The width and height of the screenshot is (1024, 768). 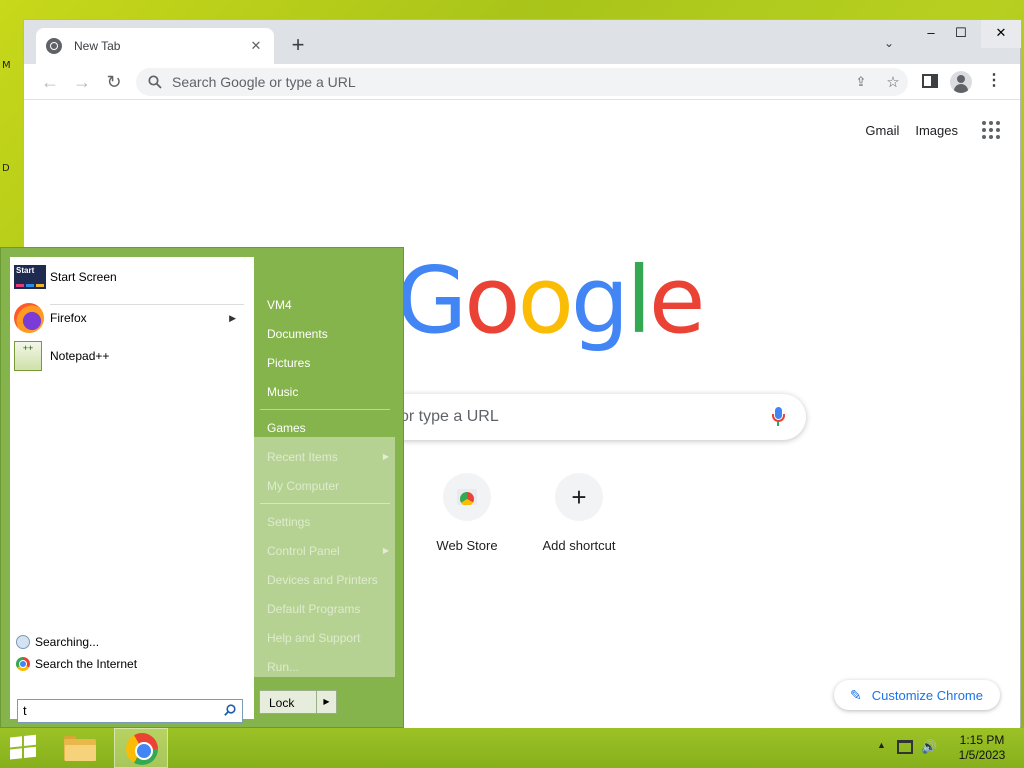 I want to click on side-panel-icon, so click(x=930, y=81).